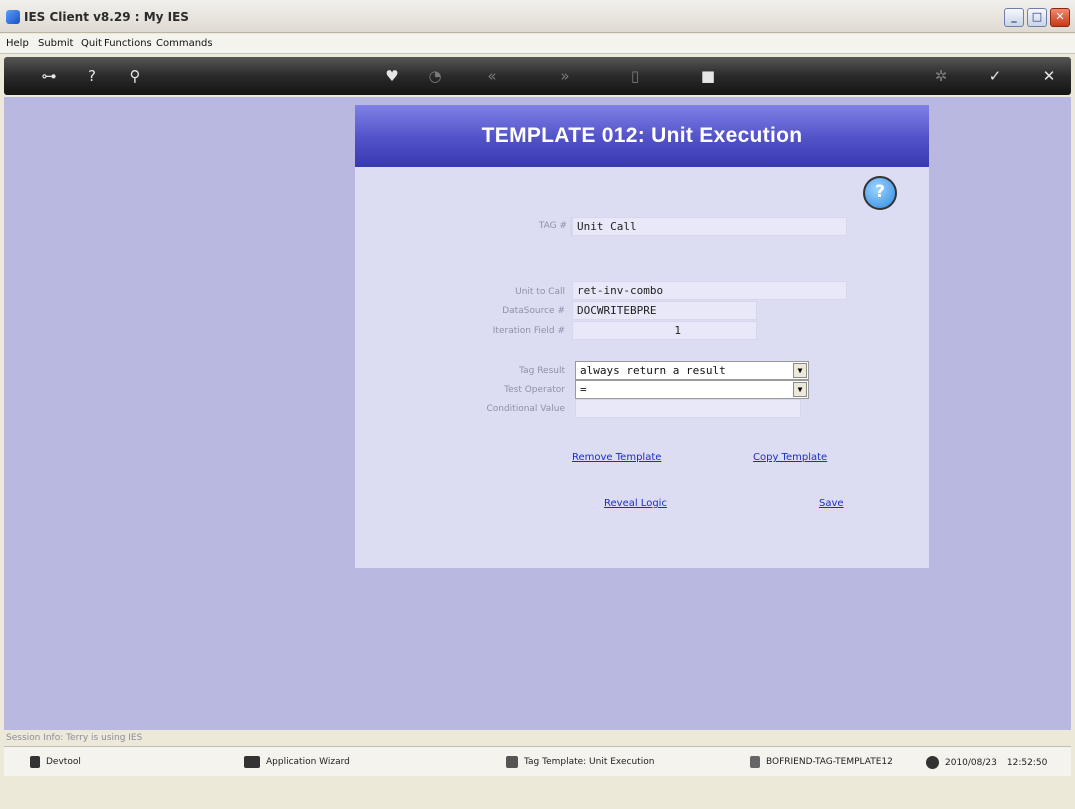 This screenshot has height=809, width=1075. Describe the element at coordinates (91, 43) in the screenshot. I see `menu-quit: Quit` at that location.